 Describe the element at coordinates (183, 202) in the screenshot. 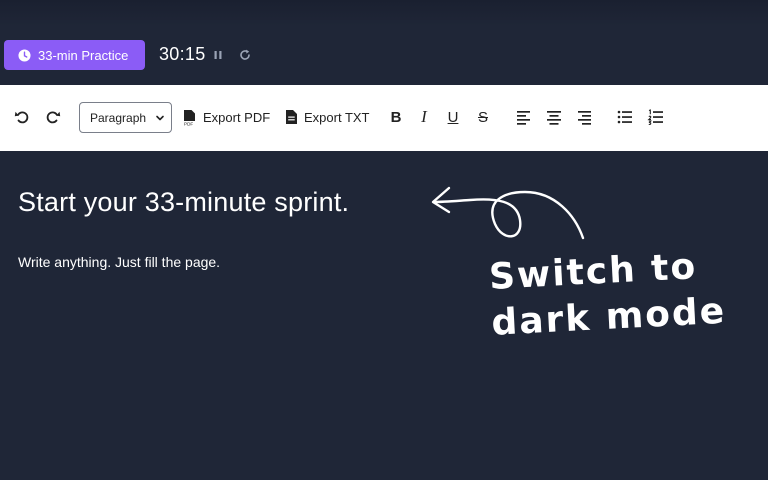

I see `document-title: Start your 33-minute sprint.` at that location.